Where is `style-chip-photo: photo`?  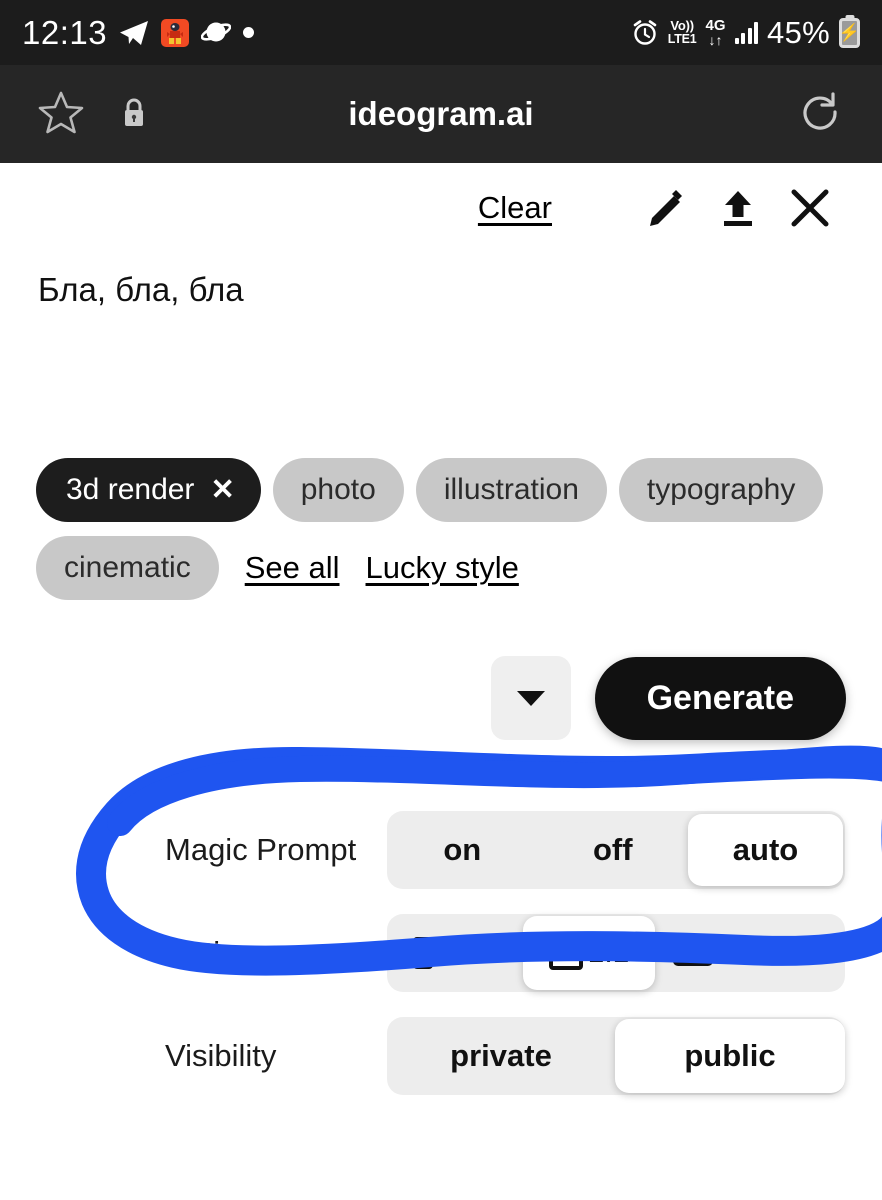 style-chip-photo: photo is located at coordinates (338, 490).